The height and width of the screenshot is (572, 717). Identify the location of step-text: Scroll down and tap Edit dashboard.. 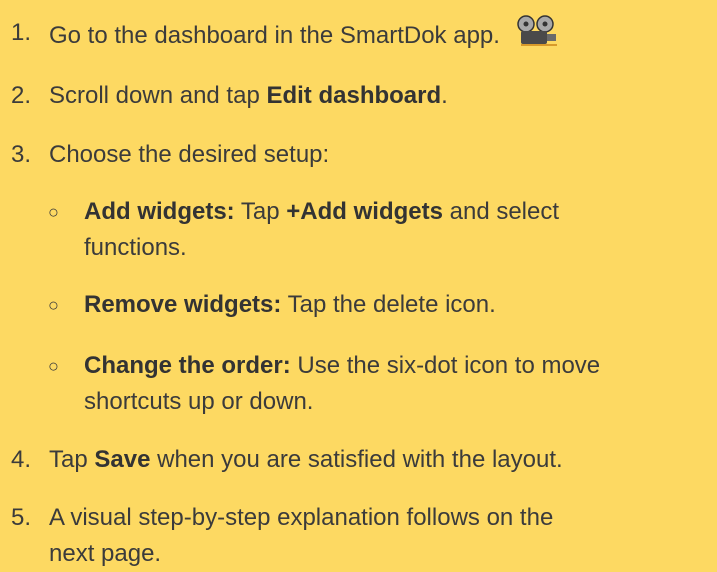
(248, 95).